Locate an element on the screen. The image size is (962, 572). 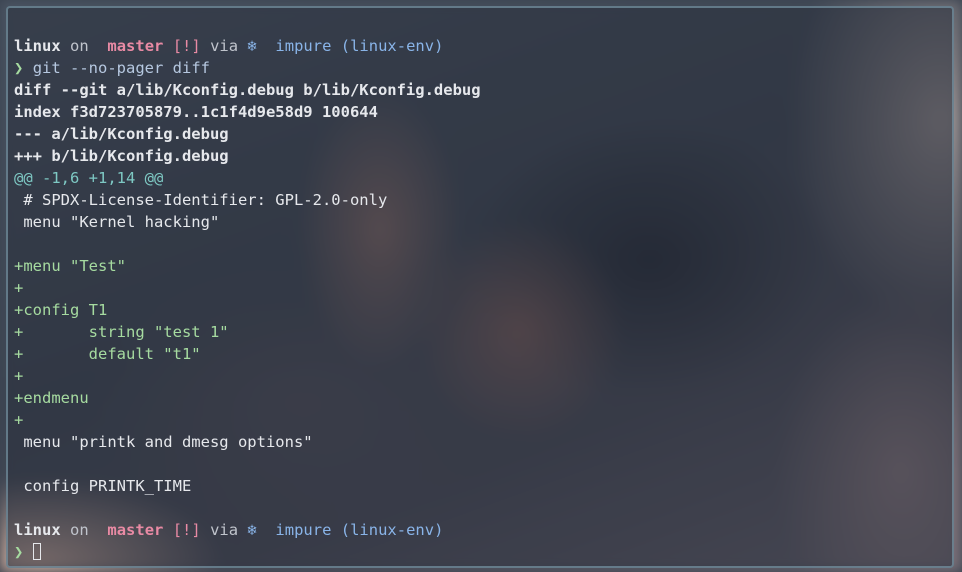
diff-line-added: +menu "Test" is located at coordinates (70, 266).